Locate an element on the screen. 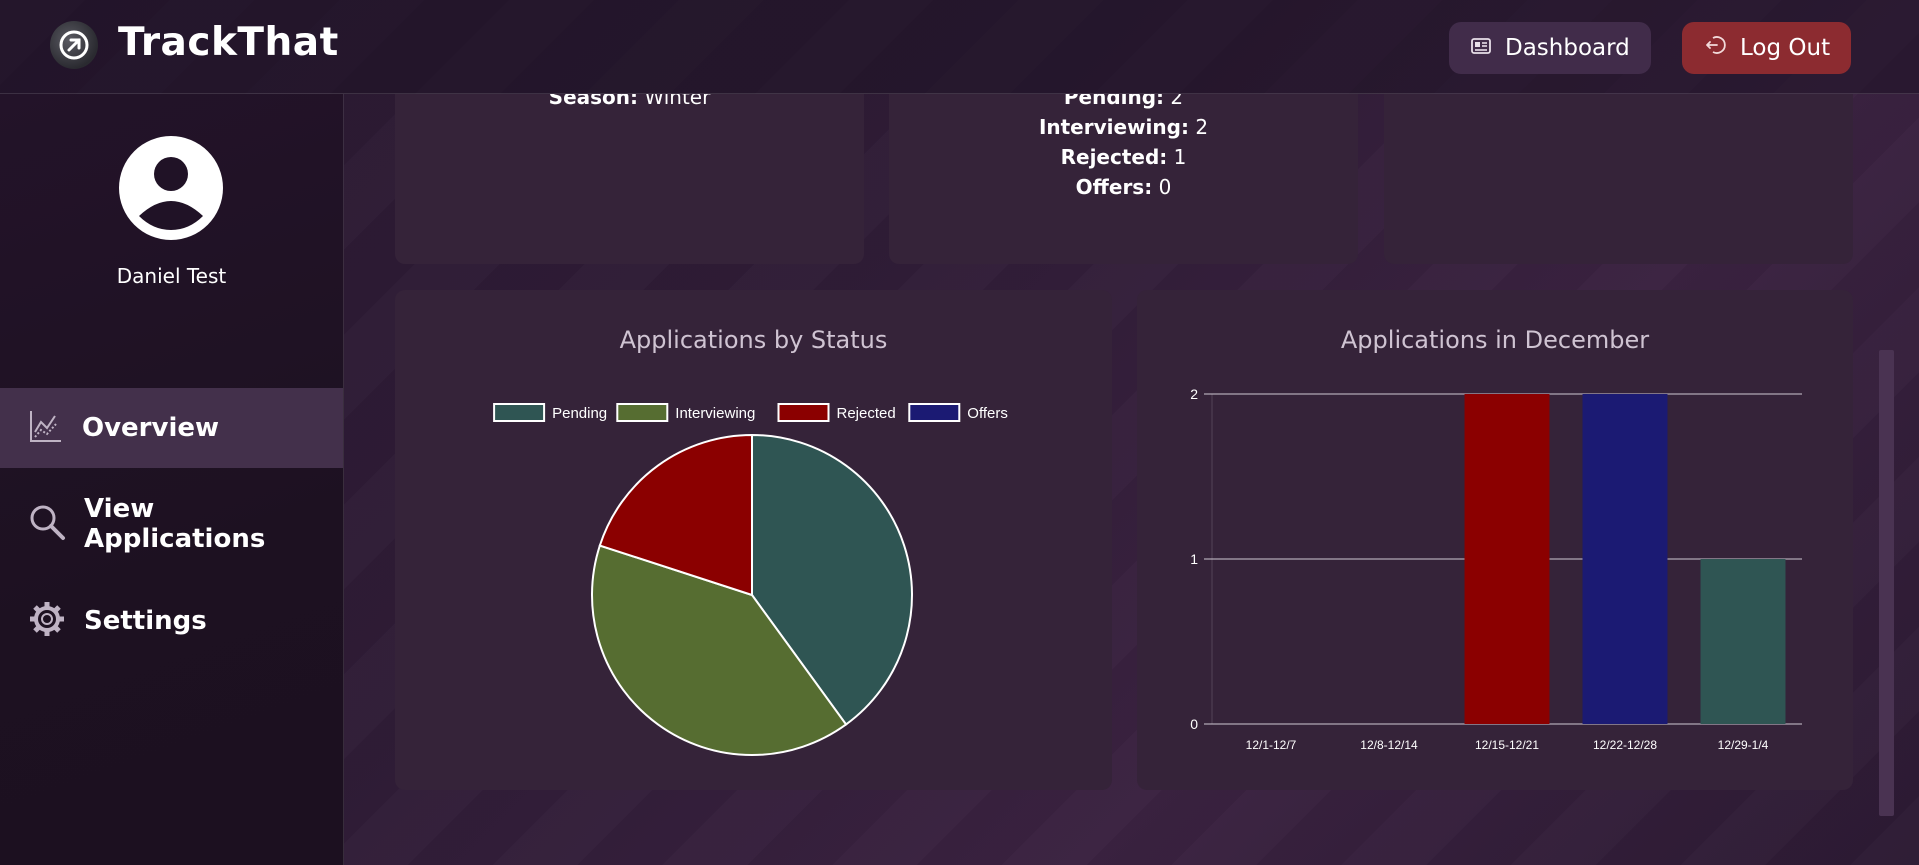 Image resolution: width=1919 pixels, height=865 pixels. legend-label: Interviewing is located at coordinates (715, 413).